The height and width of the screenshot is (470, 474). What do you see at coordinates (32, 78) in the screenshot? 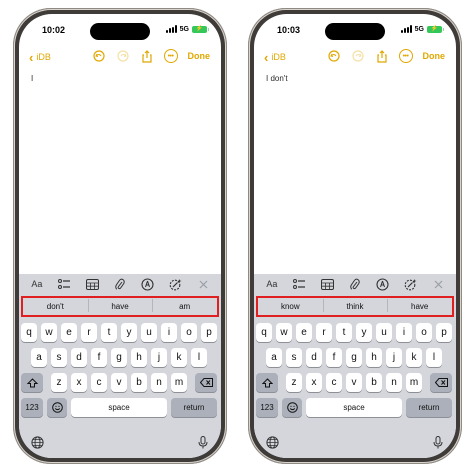
I see `note-body-text: I` at bounding box center [32, 78].